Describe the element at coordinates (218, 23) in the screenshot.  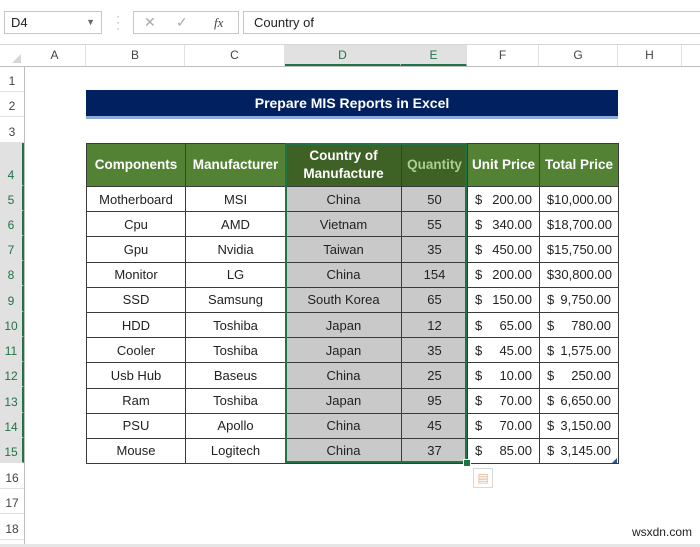
I see `insert-function-icon: fx` at that location.